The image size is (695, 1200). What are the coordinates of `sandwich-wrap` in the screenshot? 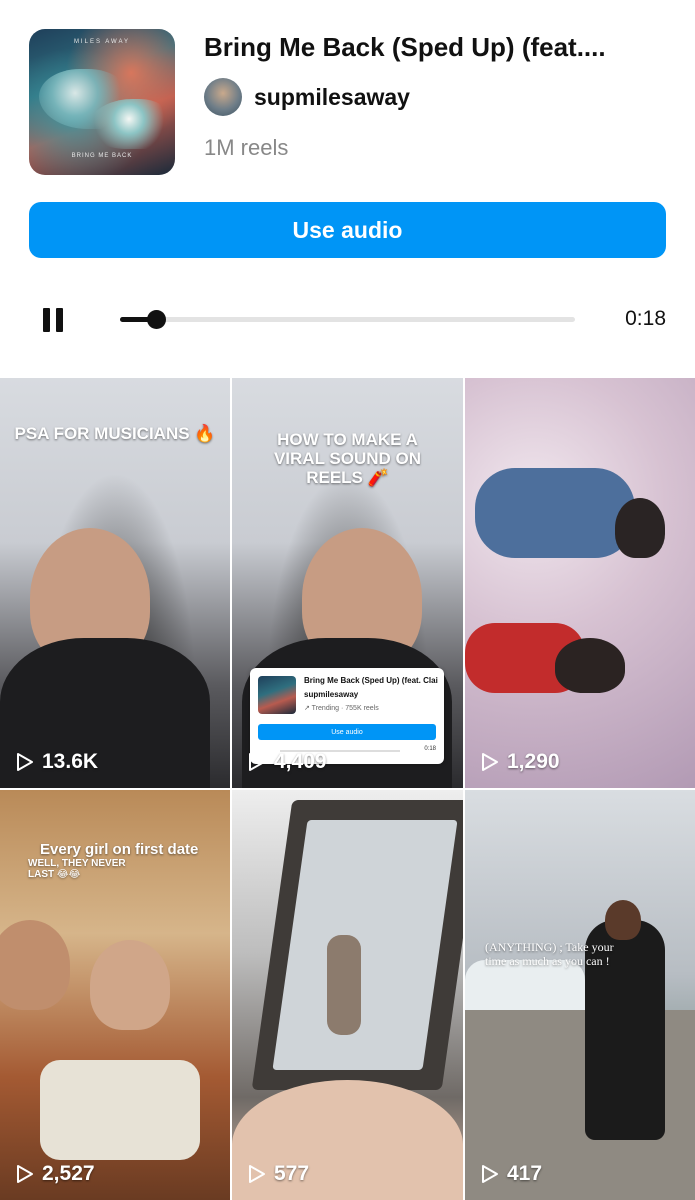 It's located at (120, 1110).